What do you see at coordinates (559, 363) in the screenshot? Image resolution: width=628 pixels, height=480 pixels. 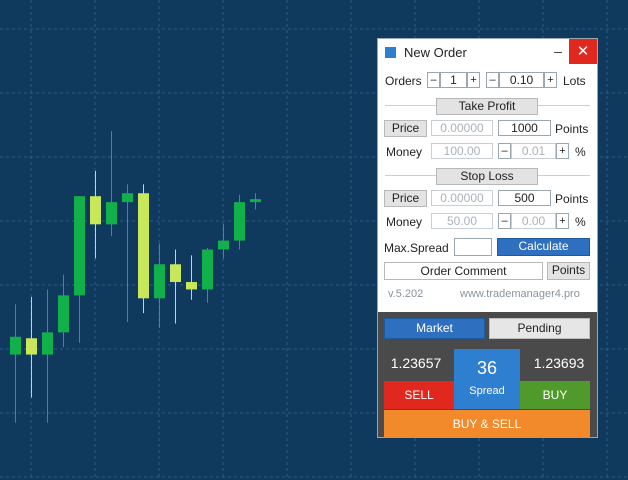 I see `ask-price: 1.23693` at bounding box center [559, 363].